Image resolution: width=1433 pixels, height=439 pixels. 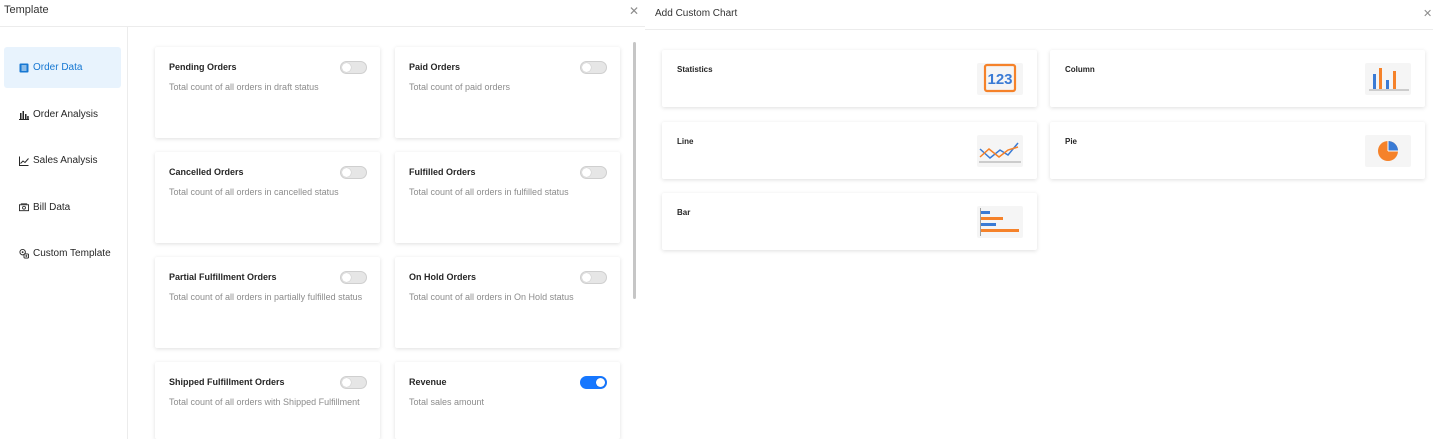 What do you see at coordinates (634, 11) in the screenshot?
I see `template-close-icon: ✕` at bounding box center [634, 11].